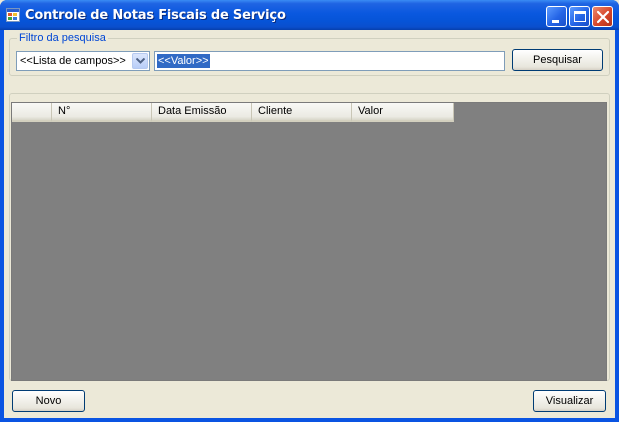 The width and height of the screenshot is (619, 422). What do you see at coordinates (557, 60) in the screenshot?
I see `search-button: Pesquisar` at bounding box center [557, 60].